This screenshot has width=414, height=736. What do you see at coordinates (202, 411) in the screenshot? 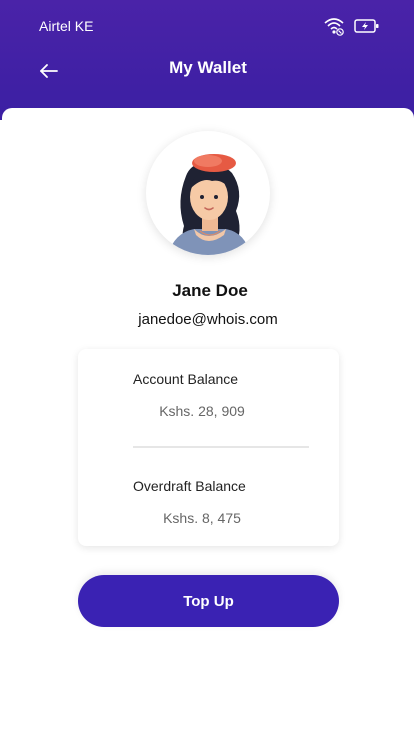
I see `account-balance-value: Kshs. 28, 909` at bounding box center [202, 411].